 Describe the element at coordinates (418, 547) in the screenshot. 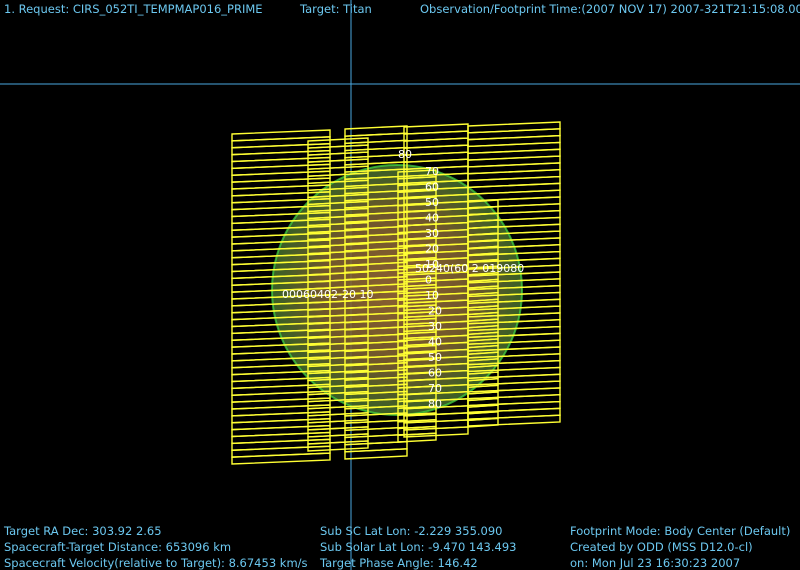

I see `sub-solar-label: Sub Solar Lat Lon: -9.470 143.493` at that location.